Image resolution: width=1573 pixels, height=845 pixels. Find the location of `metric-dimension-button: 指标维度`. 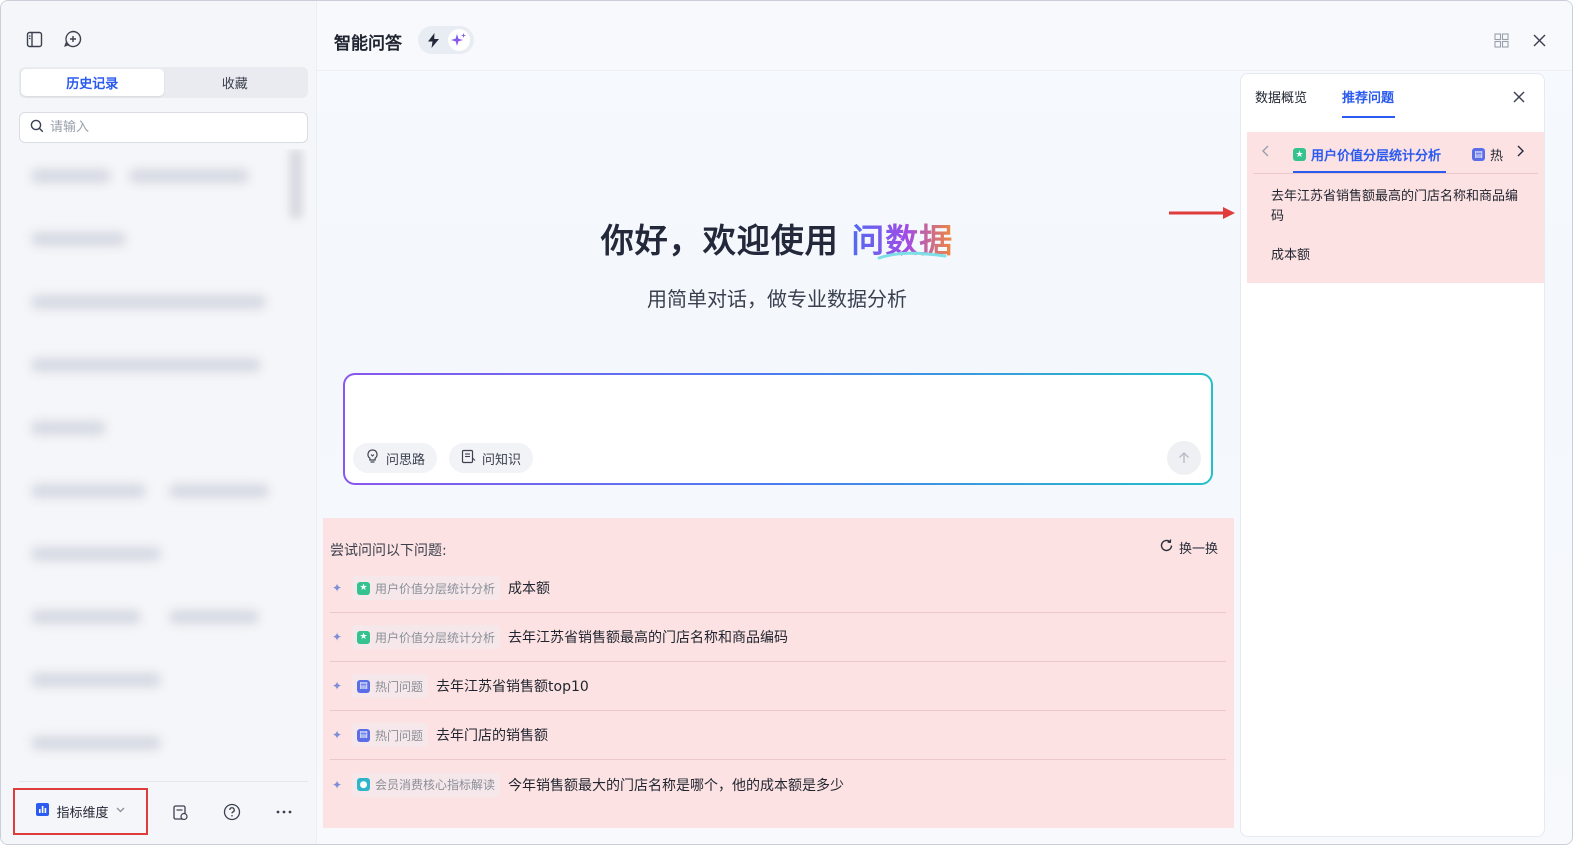

metric-dimension-button: 指标维度 is located at coordinates (80, 811).